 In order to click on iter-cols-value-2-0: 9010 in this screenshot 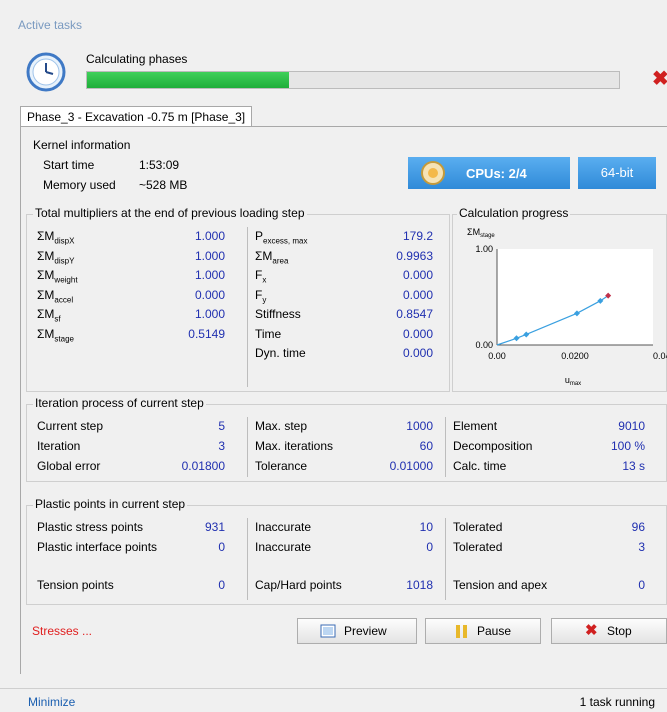, I will do `click(631, 426)`.